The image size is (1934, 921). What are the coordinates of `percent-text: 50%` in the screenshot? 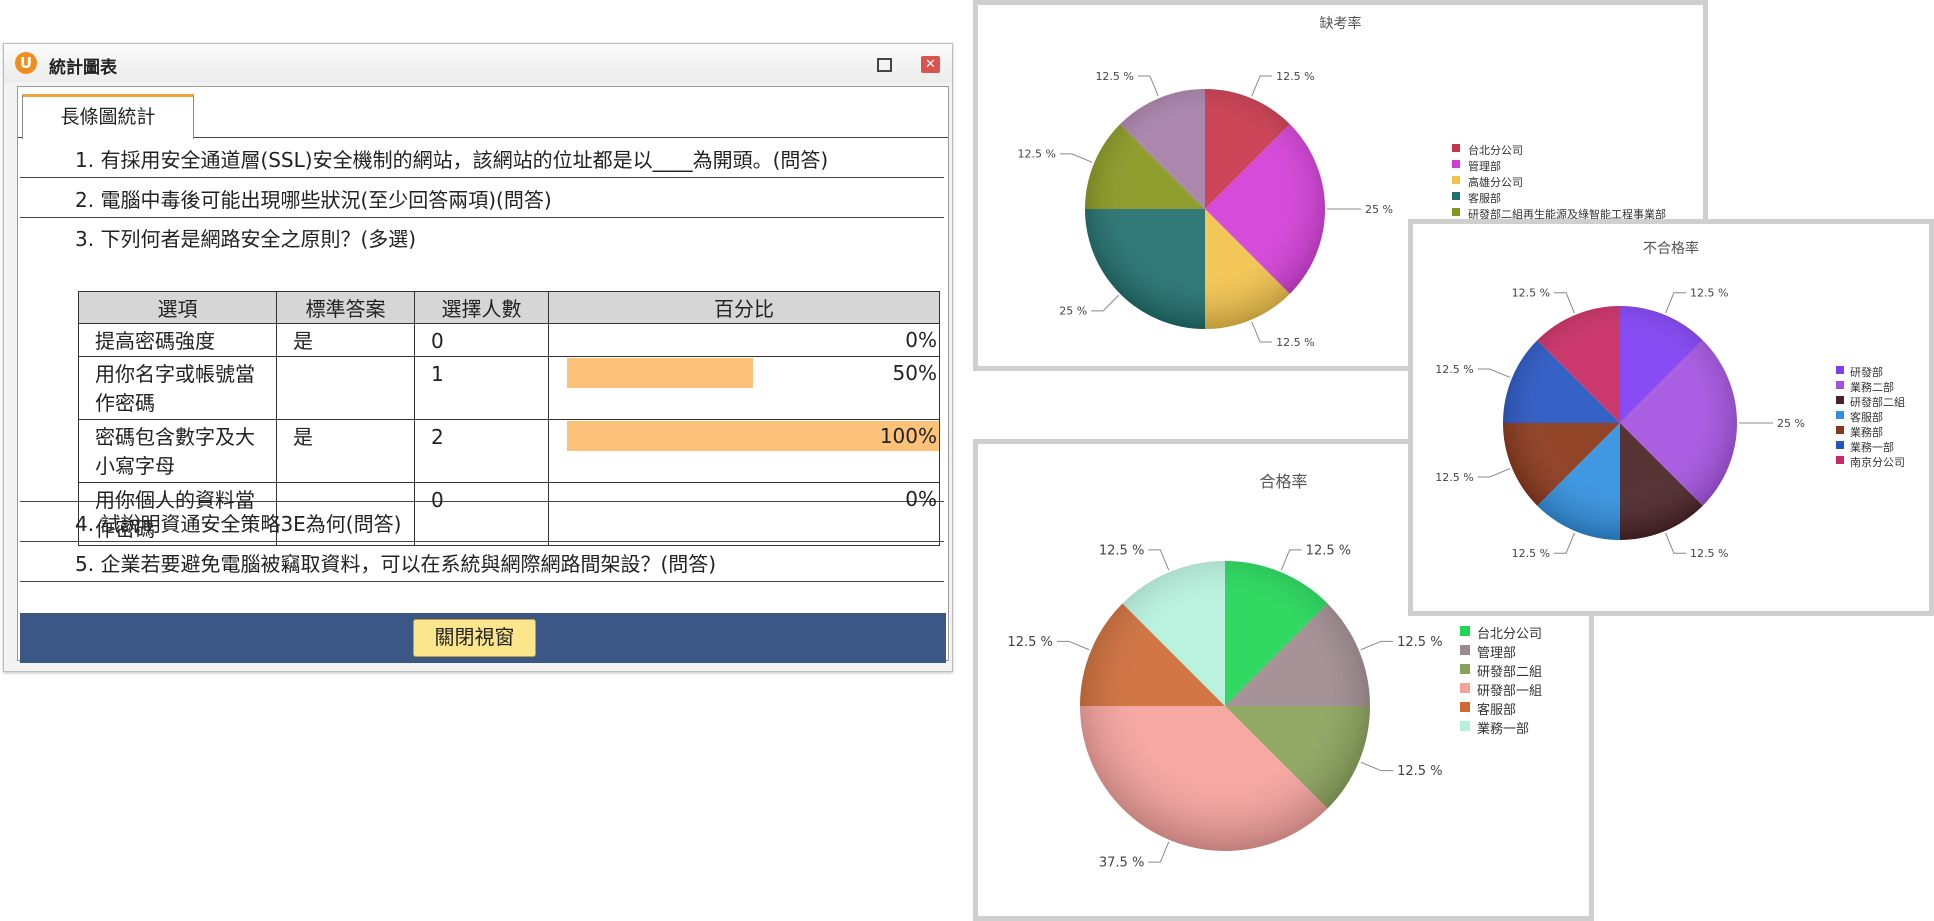 It's located at (914, 373).